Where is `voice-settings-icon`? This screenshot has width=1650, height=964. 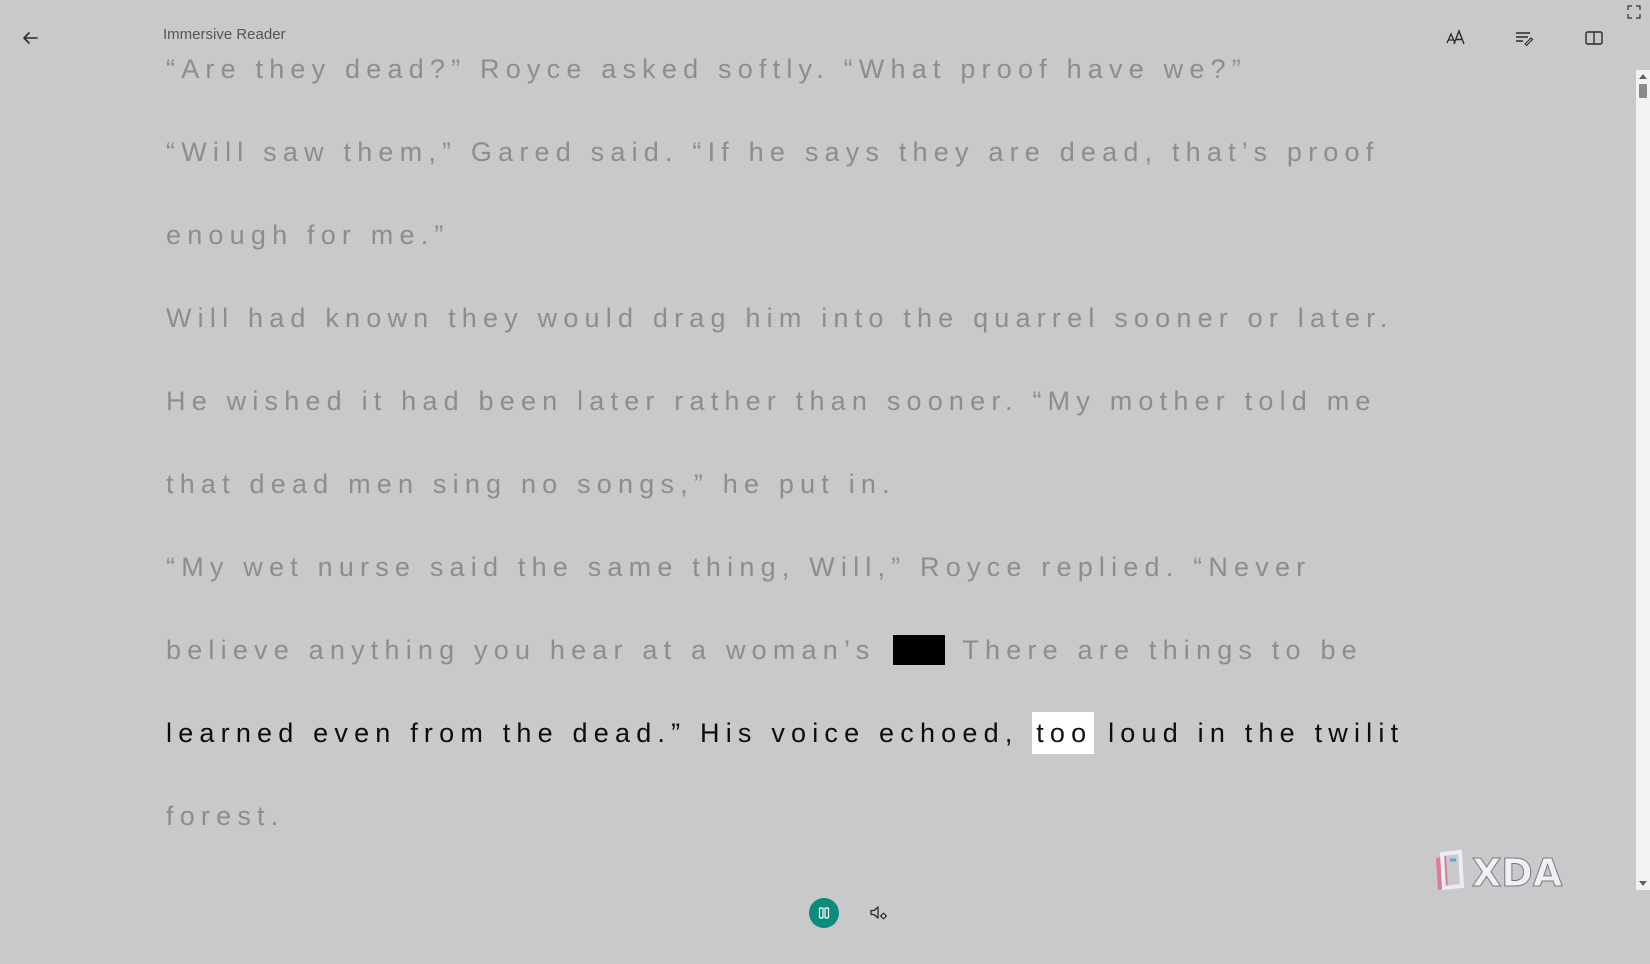 voice-settings-icon is located at coordinates (878, 913).